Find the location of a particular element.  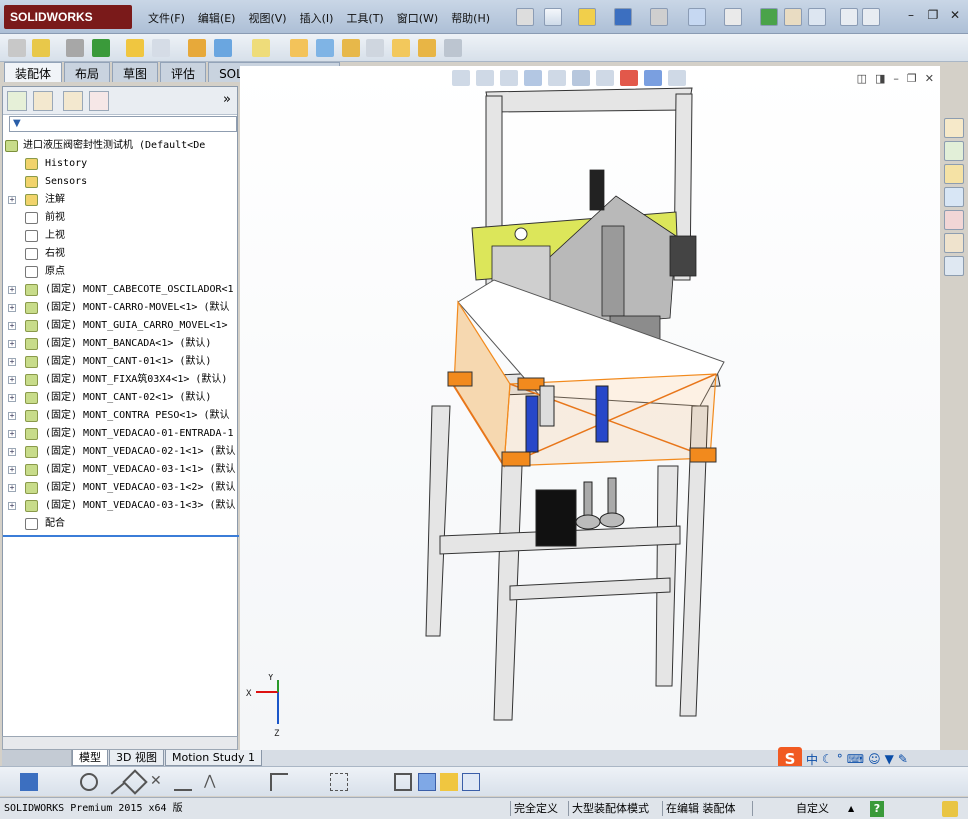

help-icon is located at coordinates (871, 17).